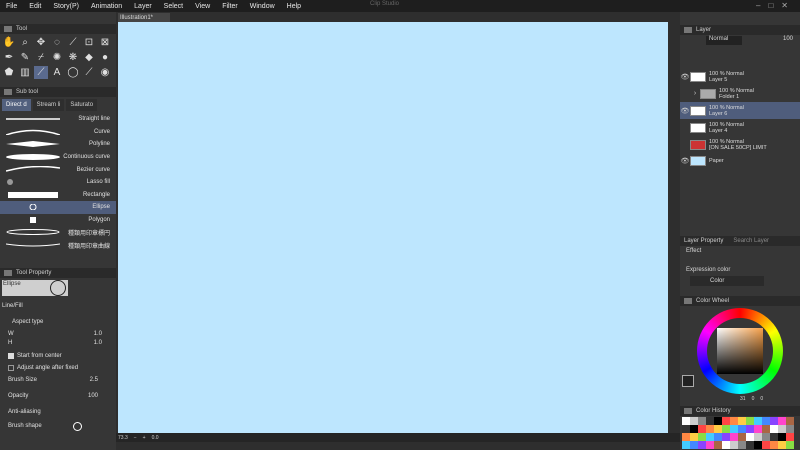 The width and height of the screenshot is (800, 450). Describe the element at coordinates (58, 232) in the screenshot. I see `brush-item: 種類用印章標円` at that location.